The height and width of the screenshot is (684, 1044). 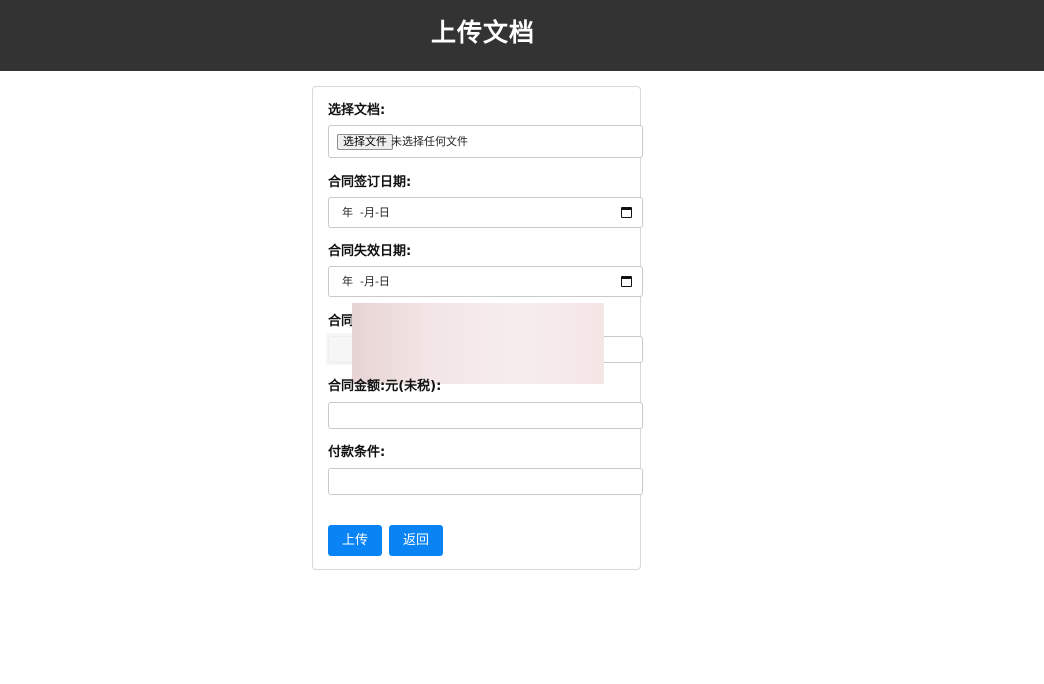 I want to click on payment-terms-label: 付款条件:, so click(x=357, y=452).